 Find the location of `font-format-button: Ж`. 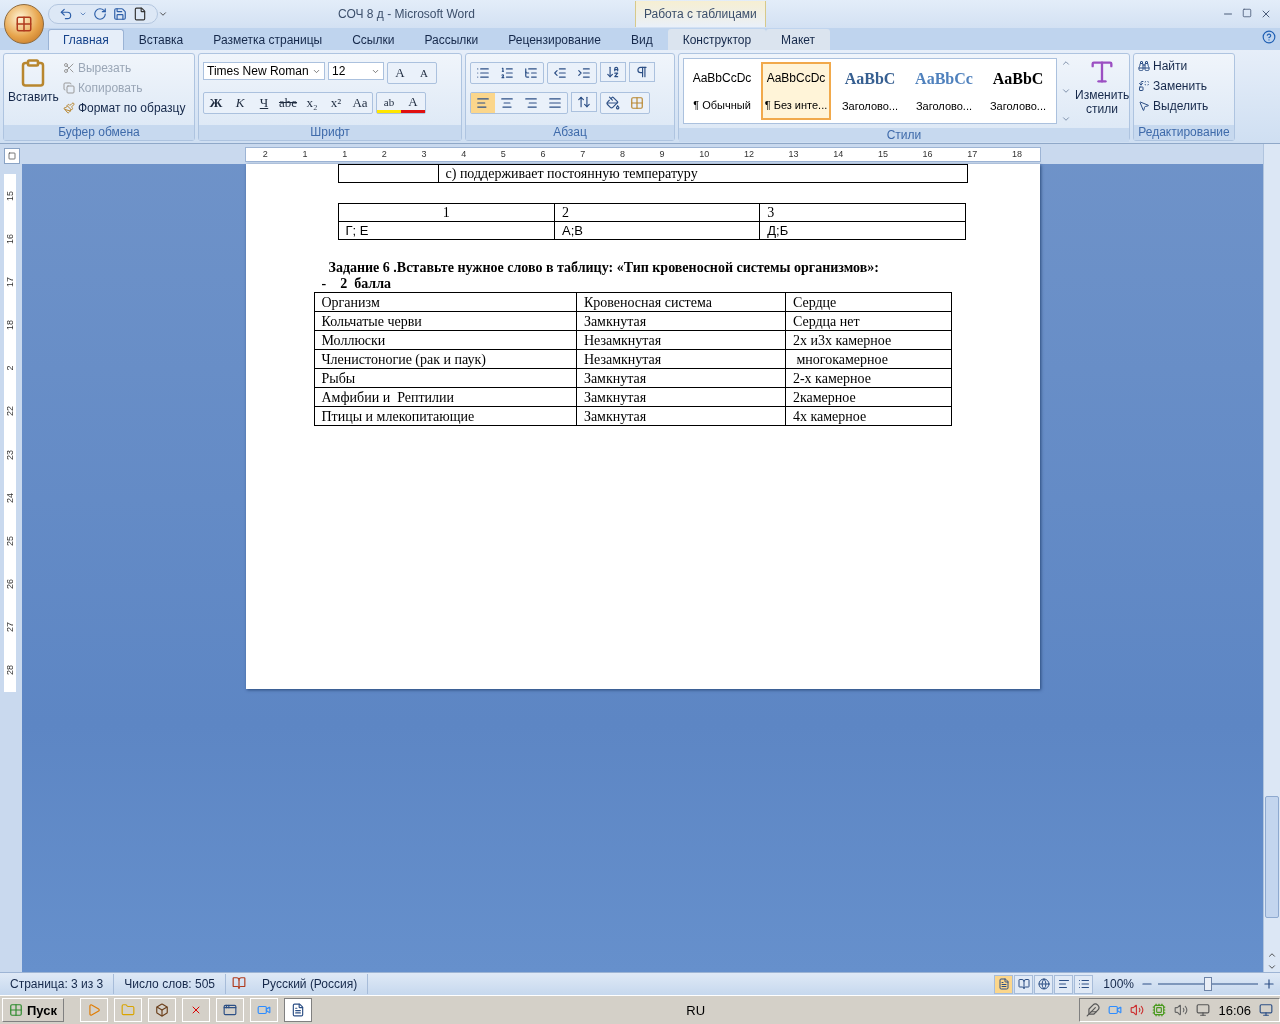

font-format-button: Ж is located at coordinates (216, 103).